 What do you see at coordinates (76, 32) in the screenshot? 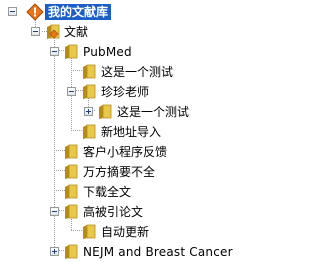
I see `tree-node-label: 文献` at bounding box center [76, 32].